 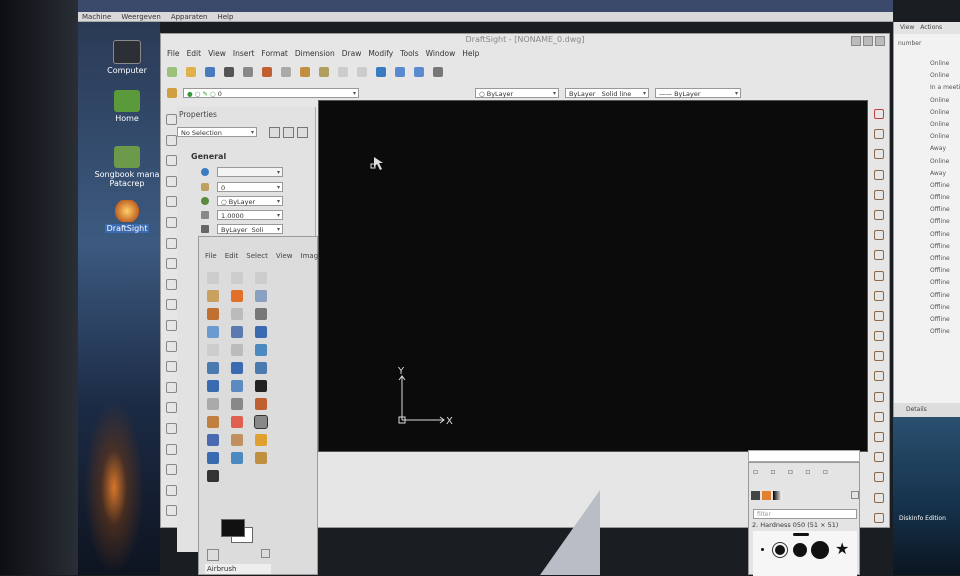 I want to click on ellipse-icon, so click(x=171, y=264).